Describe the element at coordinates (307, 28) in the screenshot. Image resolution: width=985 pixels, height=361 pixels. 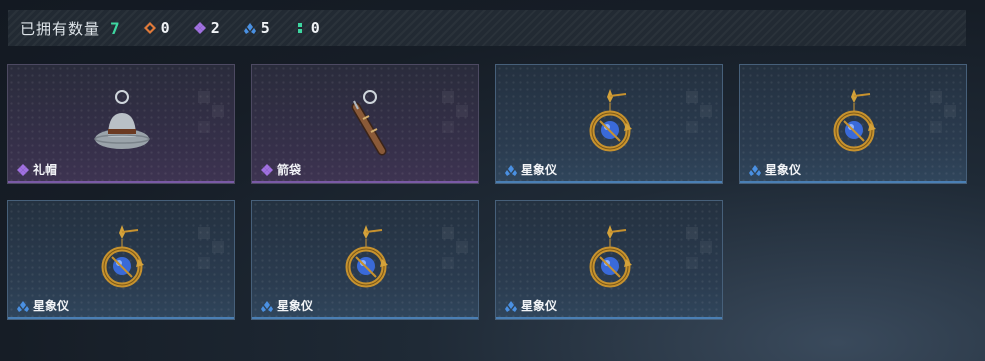
I see `green-rarity-counter: 0` at that location.